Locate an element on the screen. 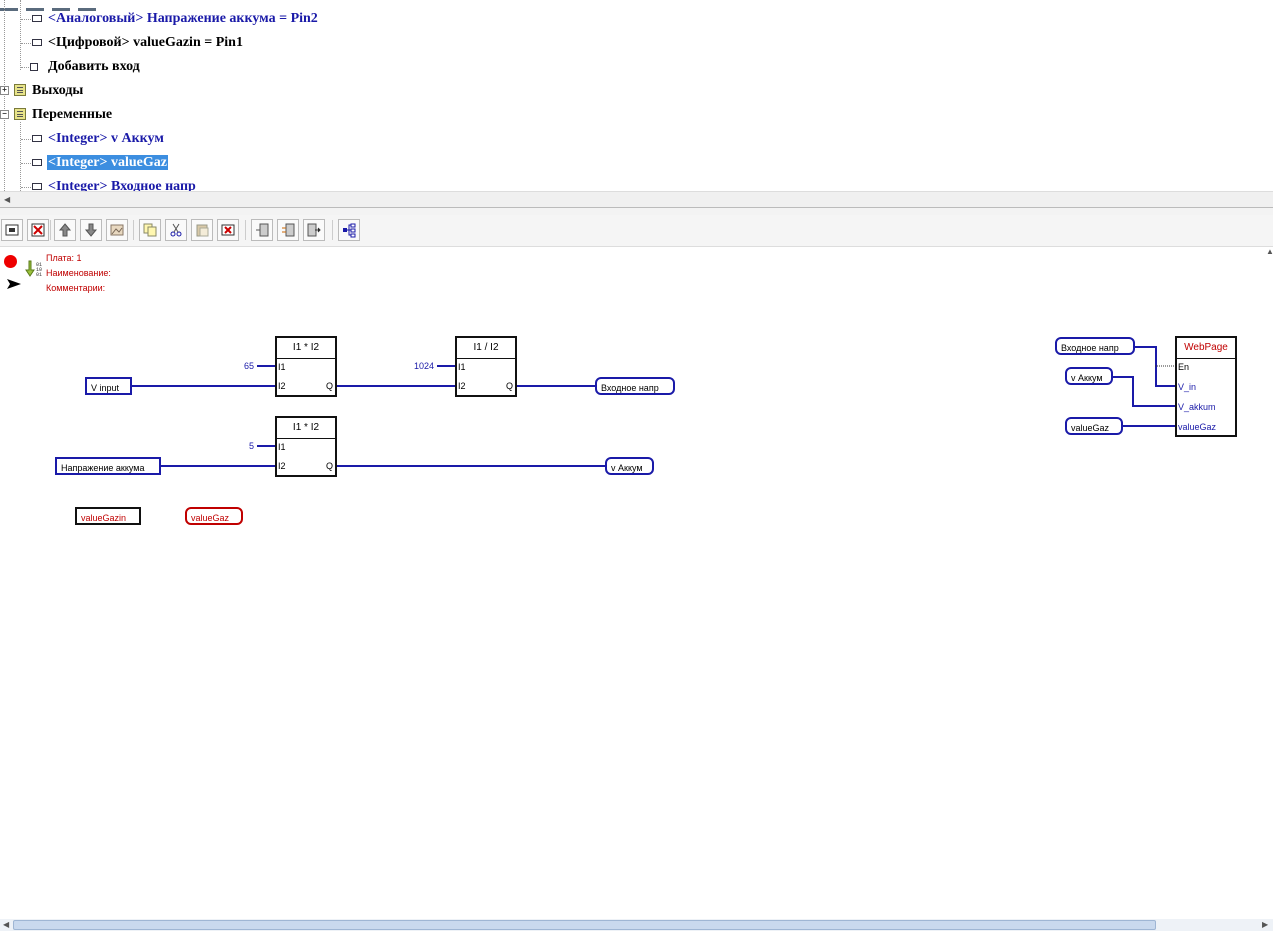 The height and width of the screenshot is (931, 1273). copy-button is located at coordinates (150, 230).